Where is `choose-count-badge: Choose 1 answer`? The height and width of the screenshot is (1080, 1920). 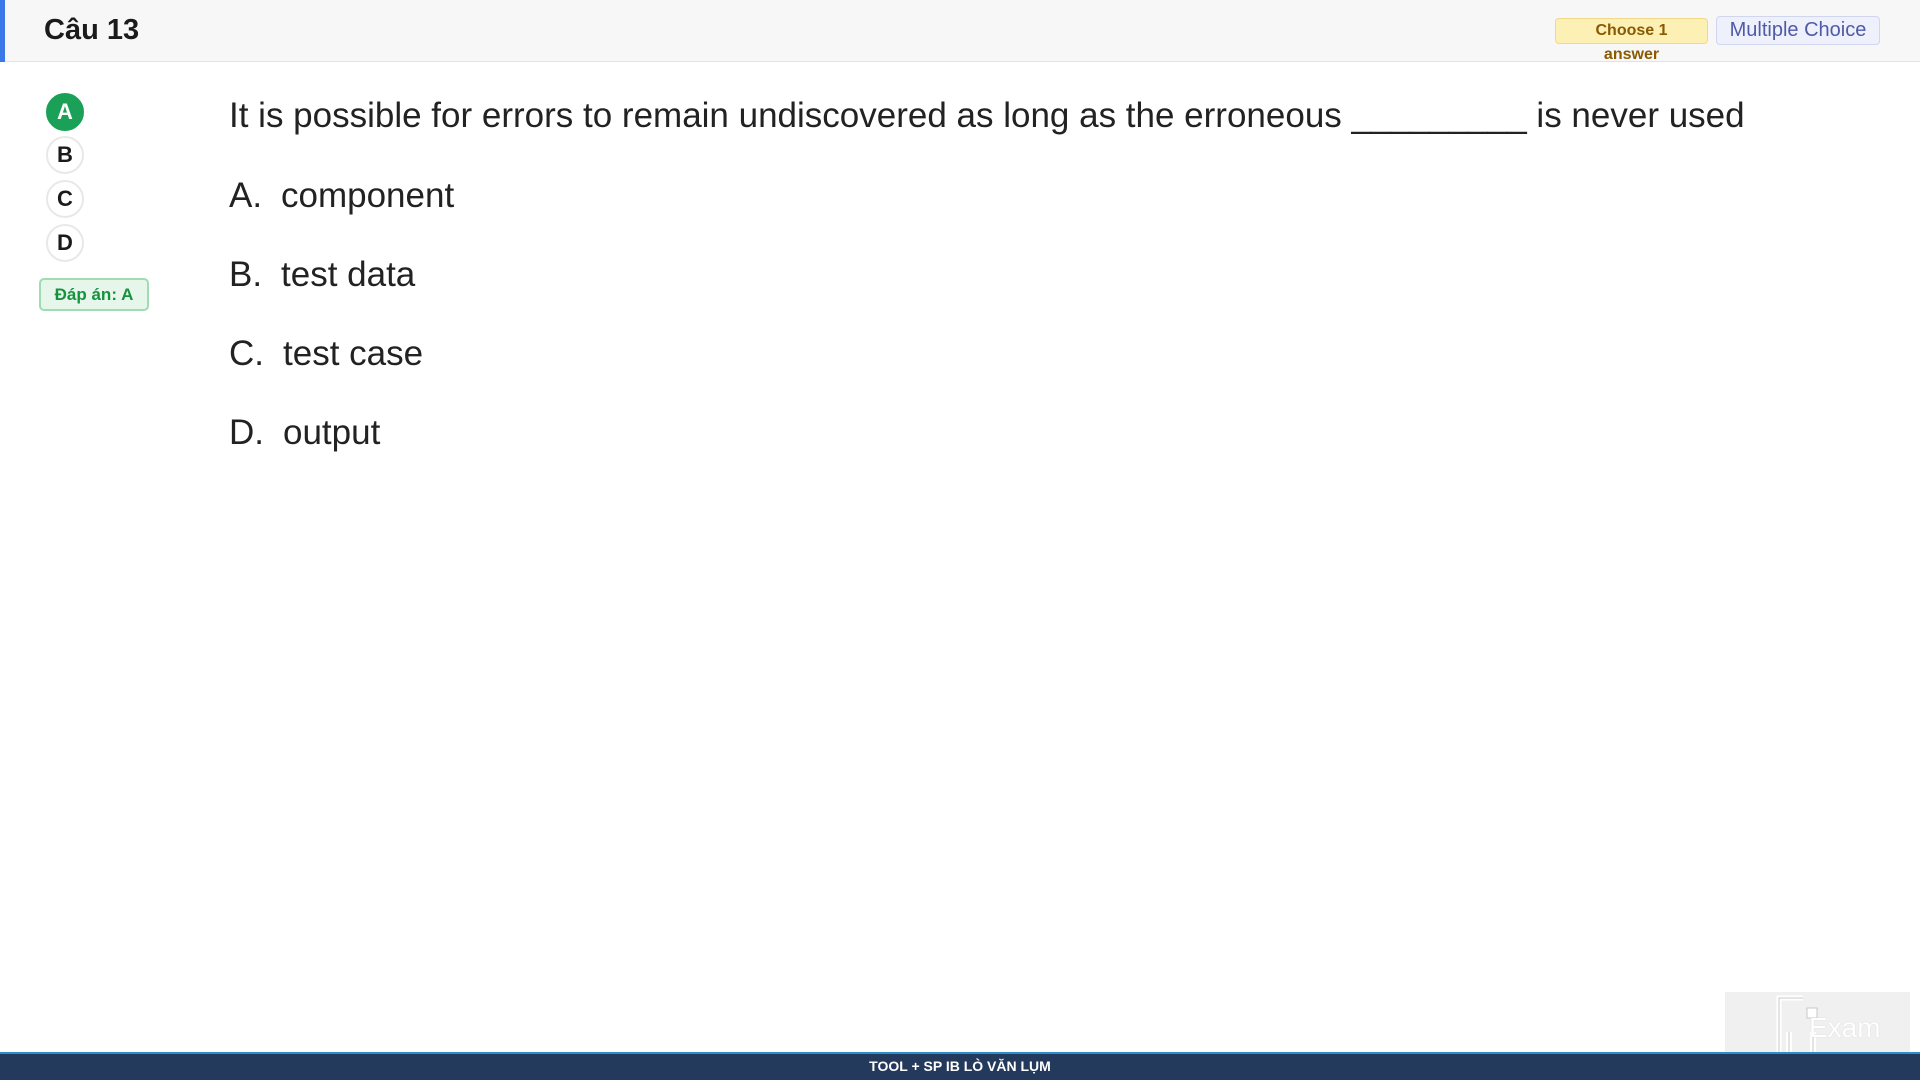 choose-count-badge: Choose 1 answer is located at coordinates (1631, 40).